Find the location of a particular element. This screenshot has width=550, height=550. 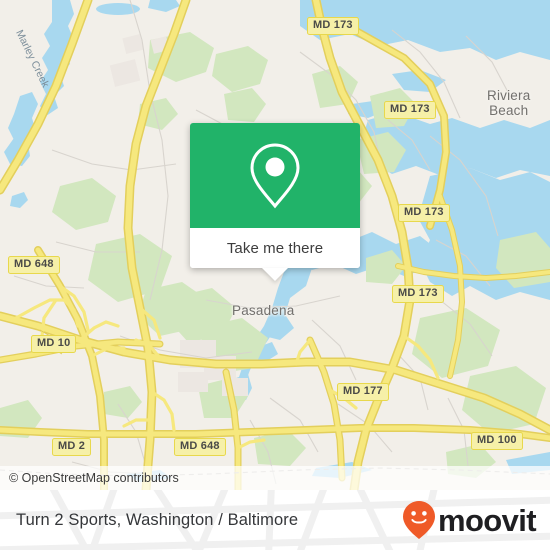

poi-card-tail is located at coordinates (275, 274).